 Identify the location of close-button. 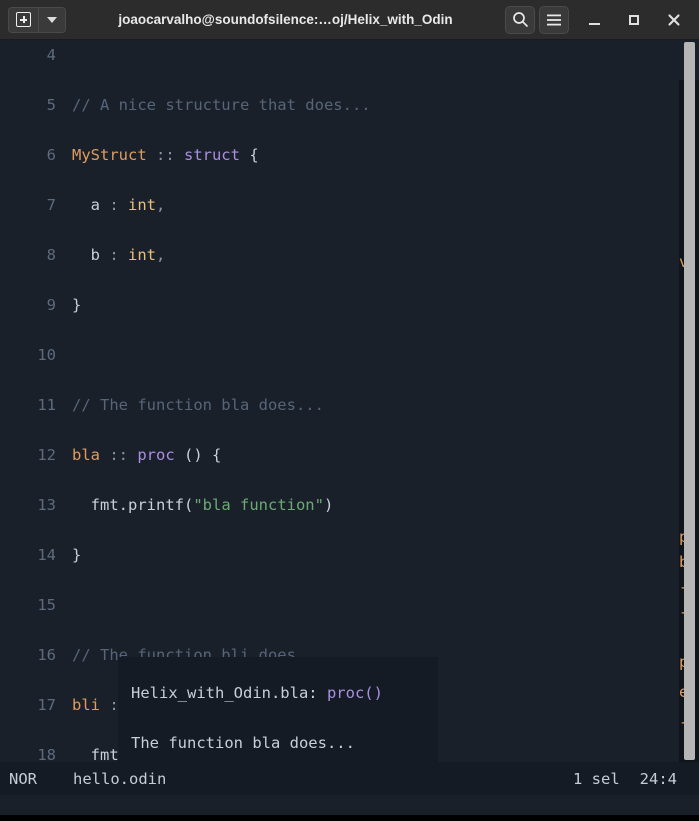
(674, 20).